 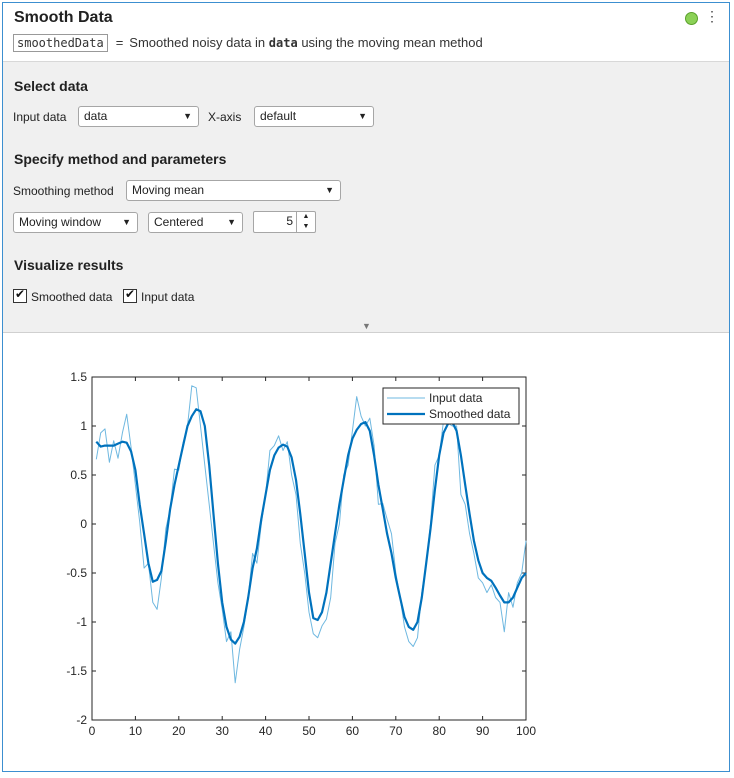 I want to click on window-position-dropdown: Centered ▼, so click(x=195, y=222).